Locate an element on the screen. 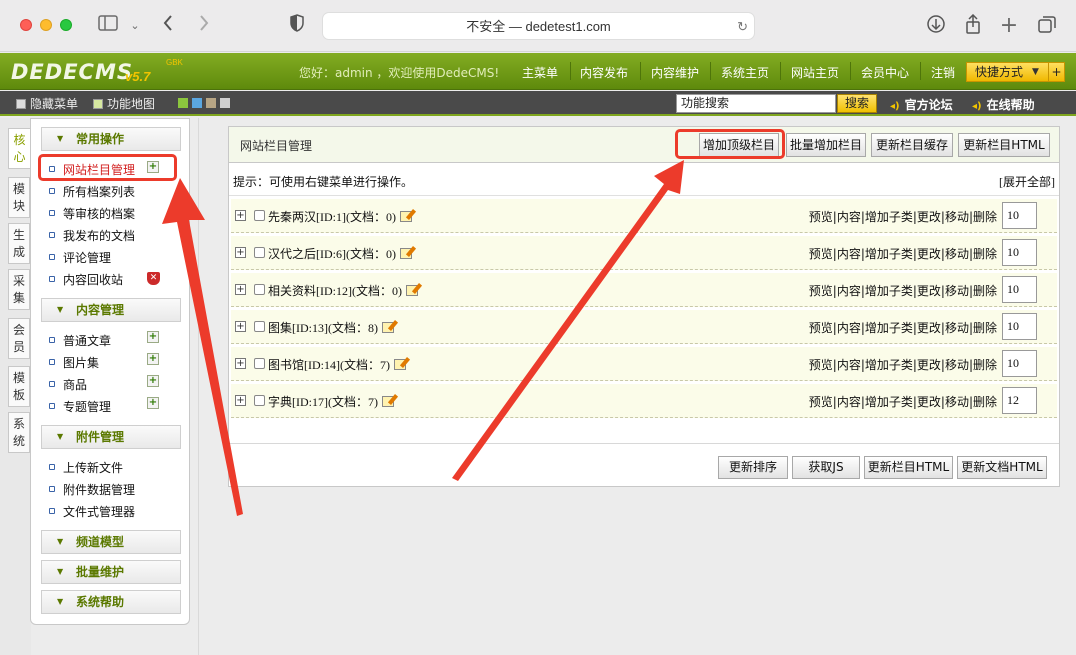  arrow-to-add-top-button is located at coordinates (568, 320).